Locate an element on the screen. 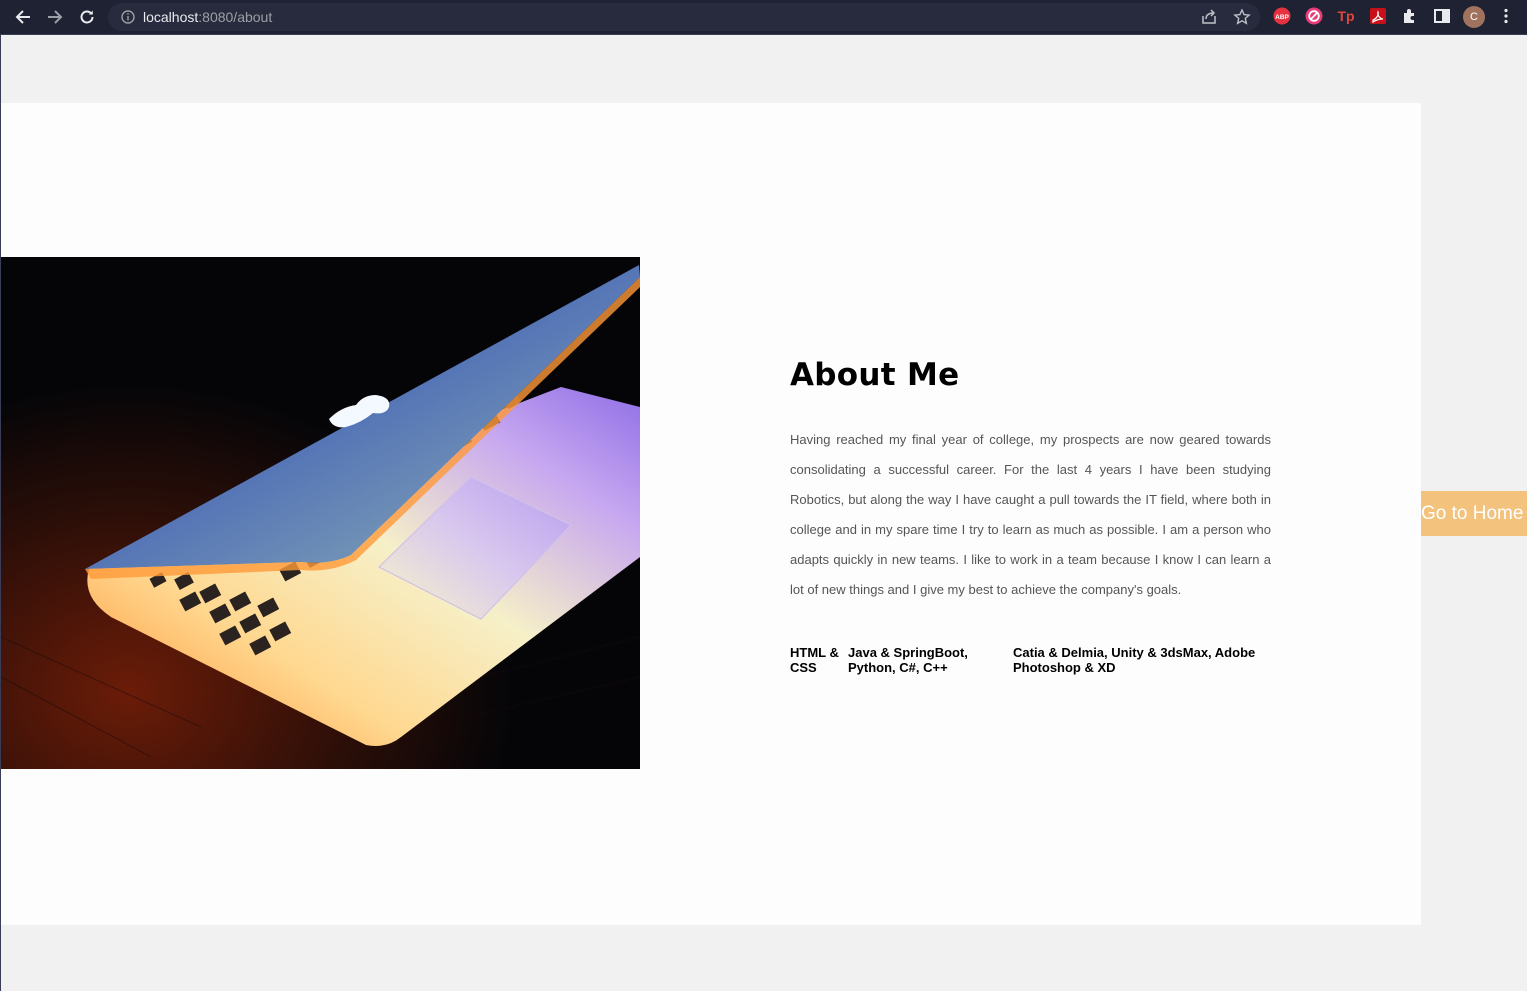 This screenshot has width=1527, height=991. svg-text: ABP is located at coordinates (1282, 17).